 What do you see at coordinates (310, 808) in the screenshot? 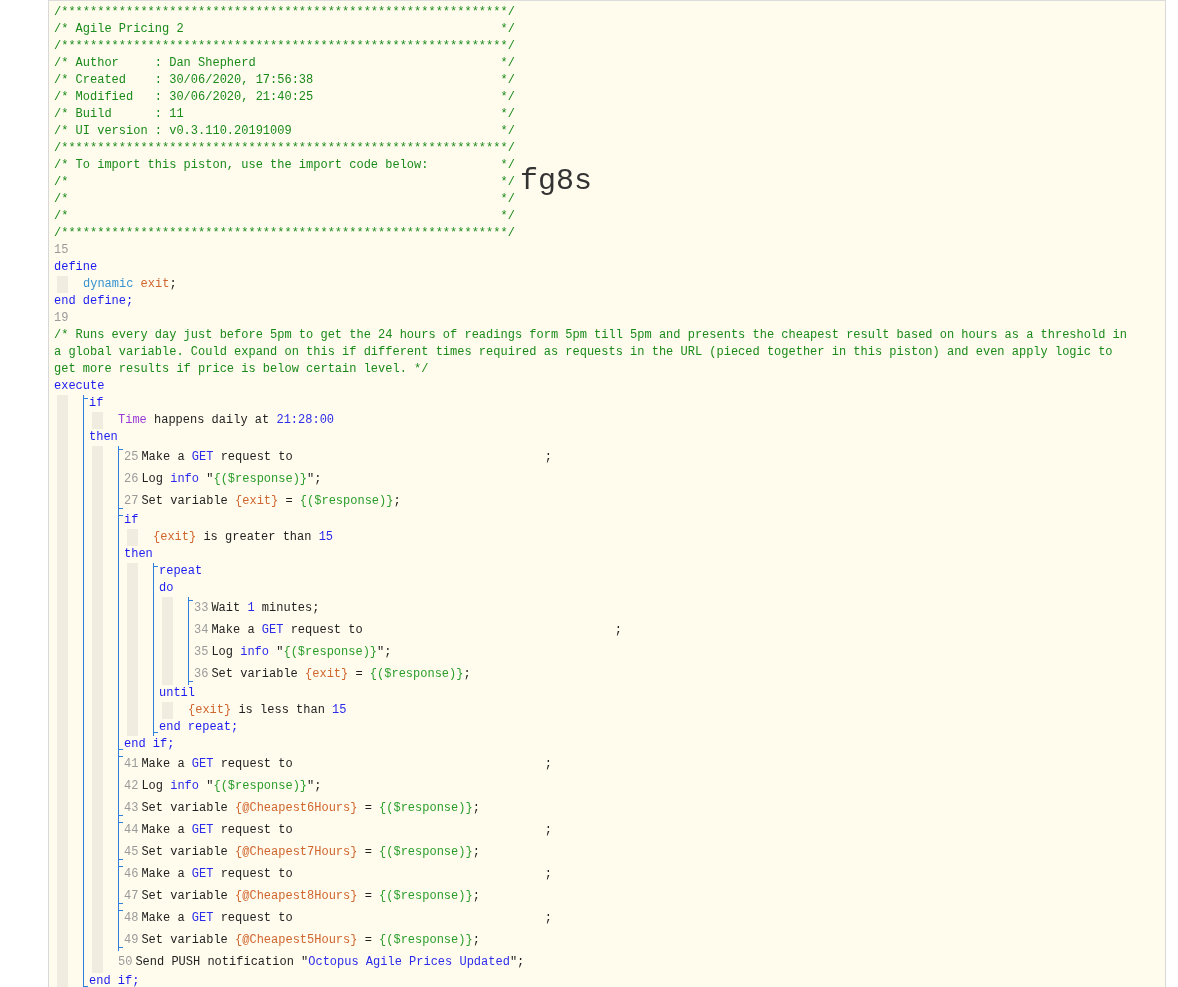
I see `code-line: Set variable {@Cheapest6Hours} = {($response)};` at bounding box center [310, 808].